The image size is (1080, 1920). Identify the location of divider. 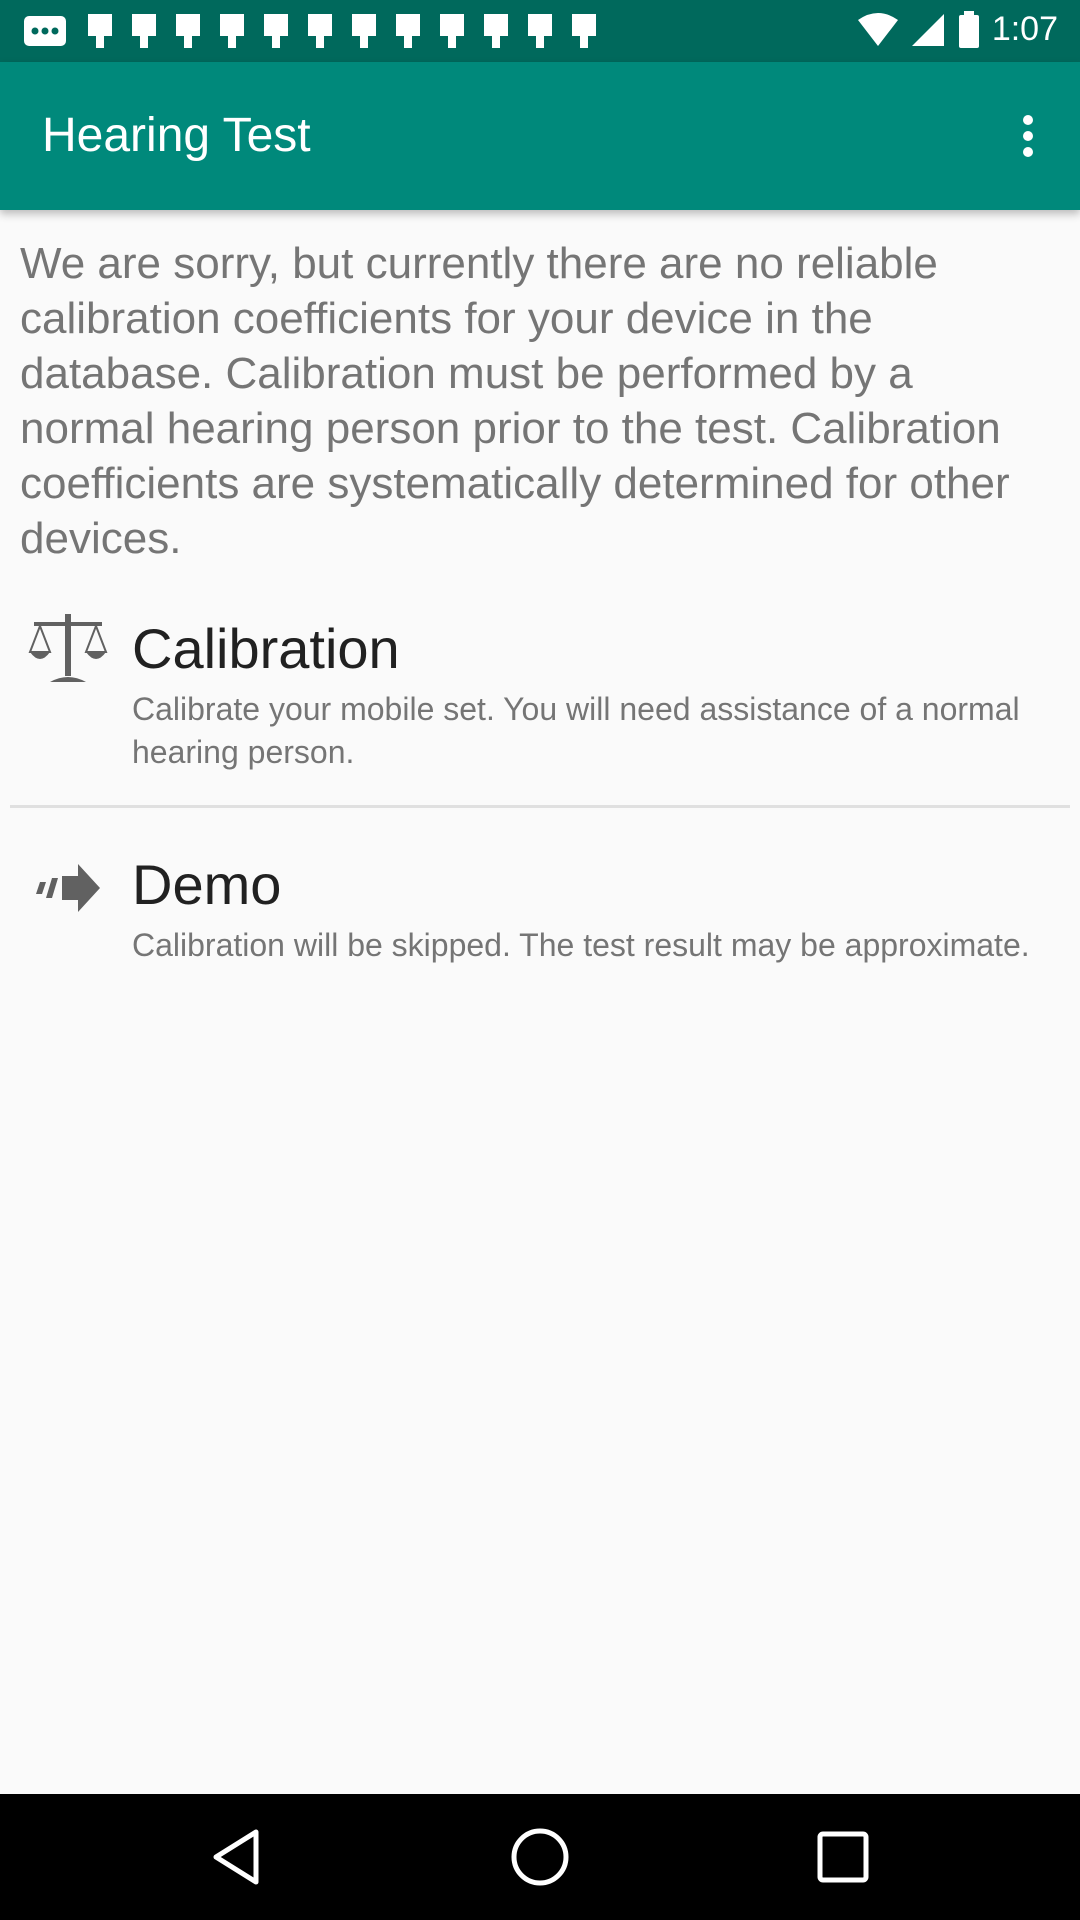
(540, 806).